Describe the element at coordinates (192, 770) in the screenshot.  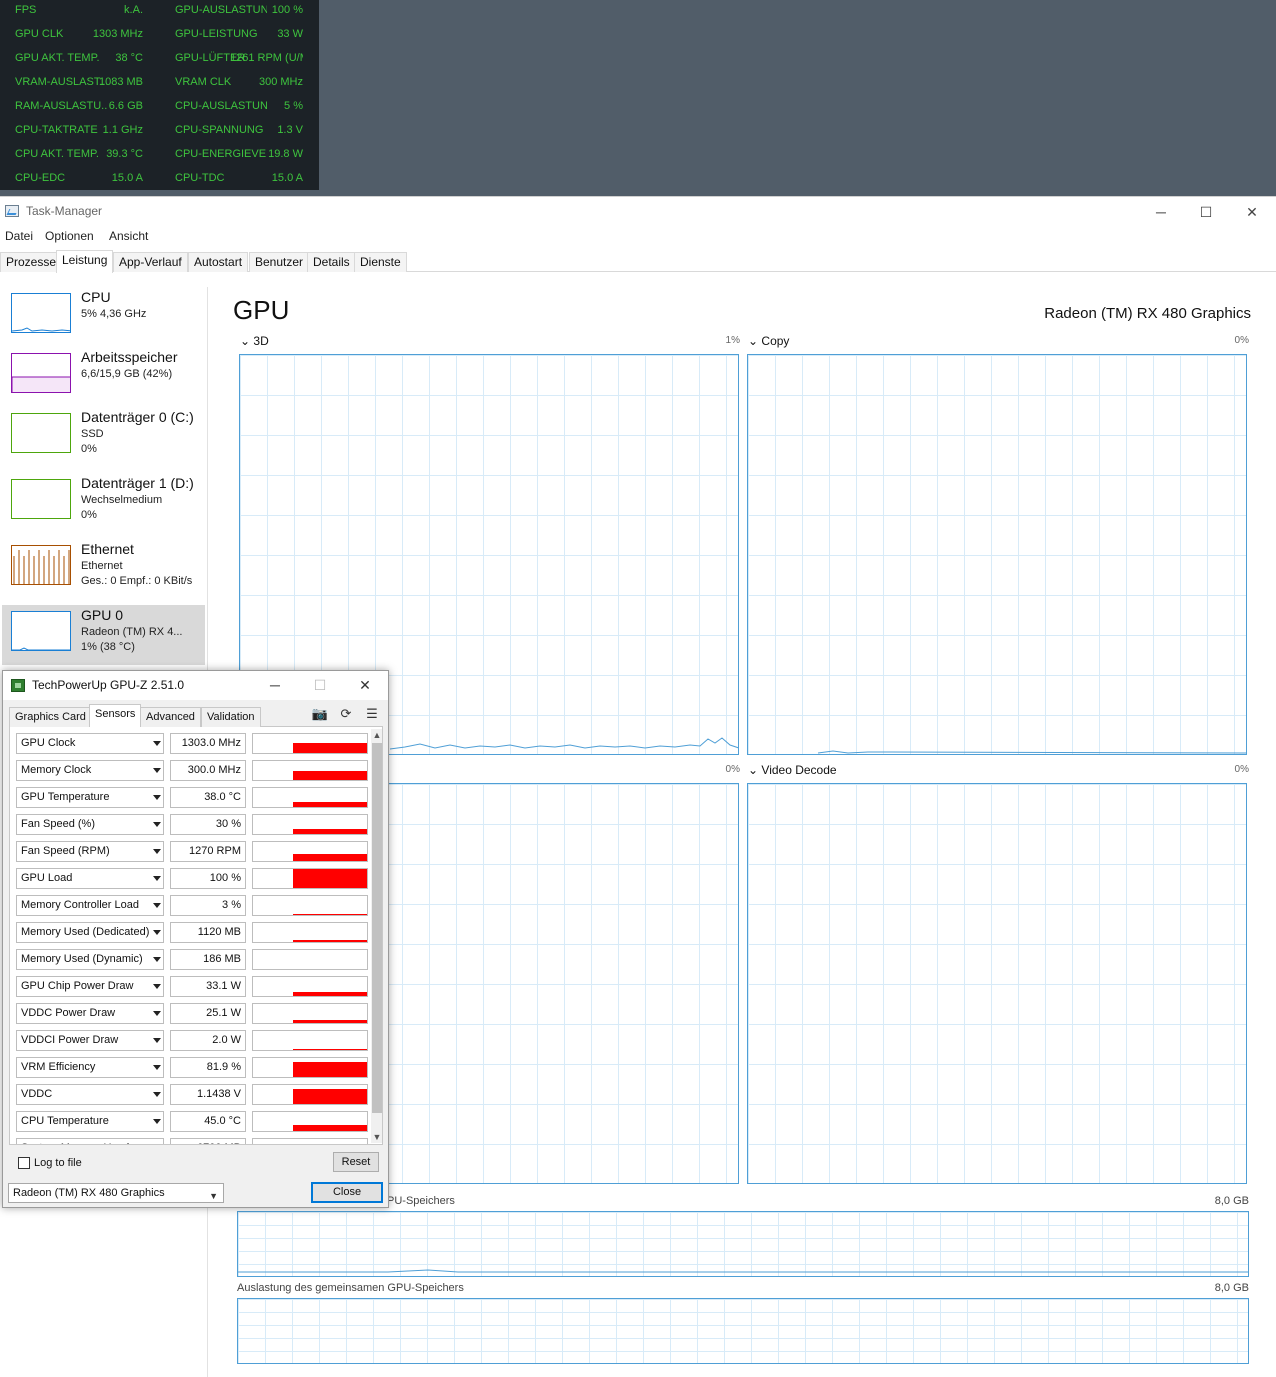
I see `sensor-row: Memory Clock 300.0 MHz` at that location.